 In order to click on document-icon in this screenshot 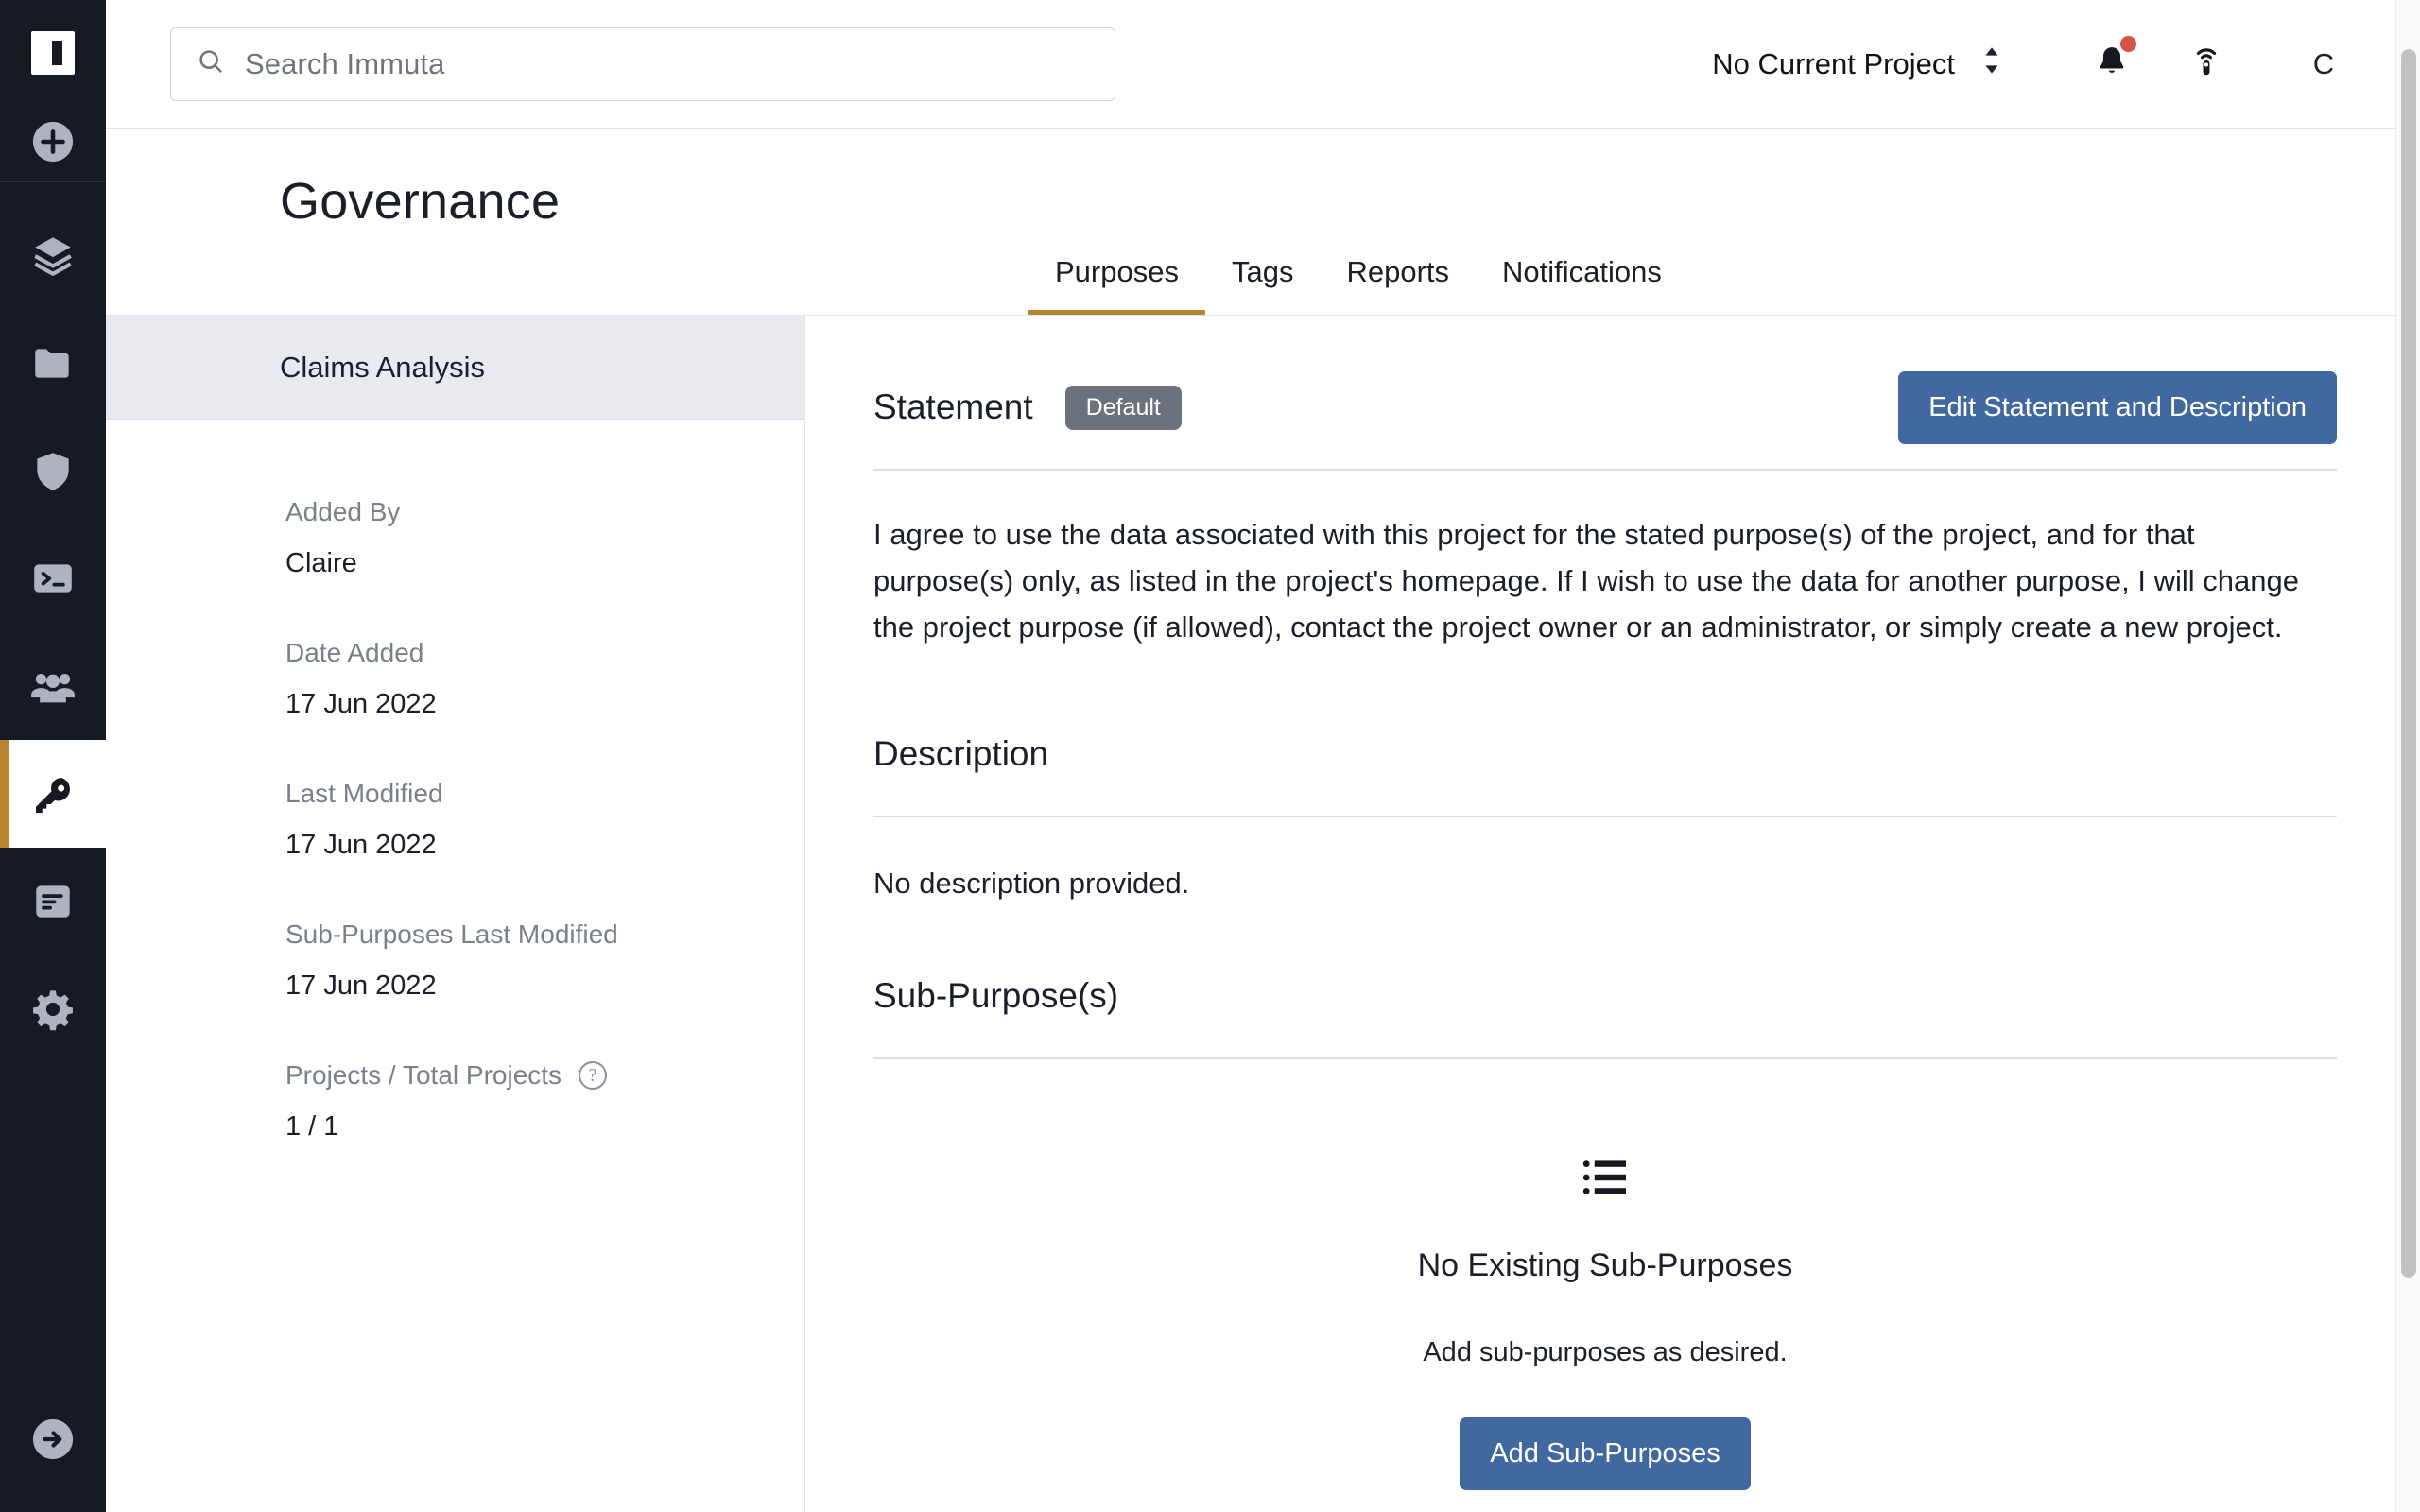, I will do `click(53, 901)`.